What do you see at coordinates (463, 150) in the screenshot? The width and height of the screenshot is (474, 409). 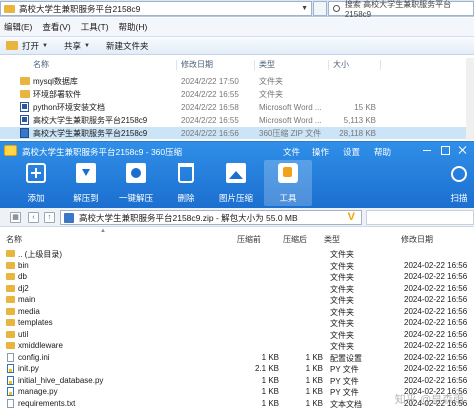 I see `close-icon` at bounding box center [463, 150].